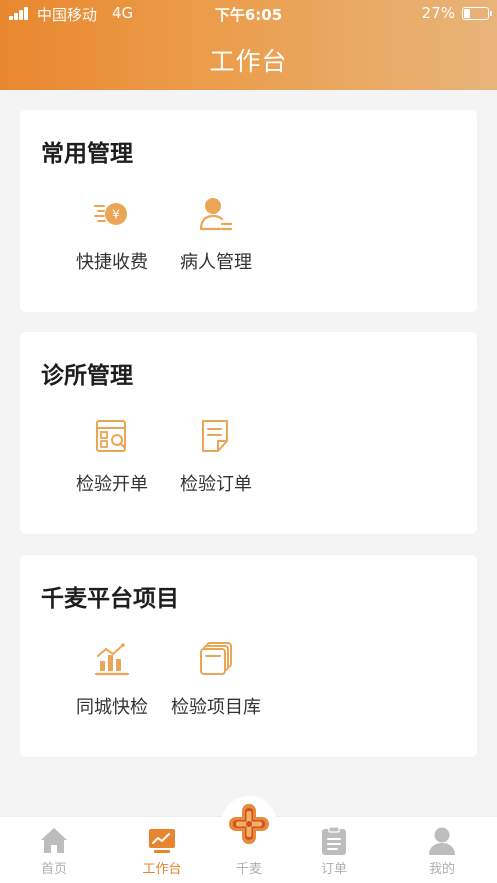 Image resolution: width=497 pixels, height=883 pixels. What do you see at coordinates (162, 869) in the screenshot?
I see `tab-workbench-label: 工作台` at bounding box center [162, 869].